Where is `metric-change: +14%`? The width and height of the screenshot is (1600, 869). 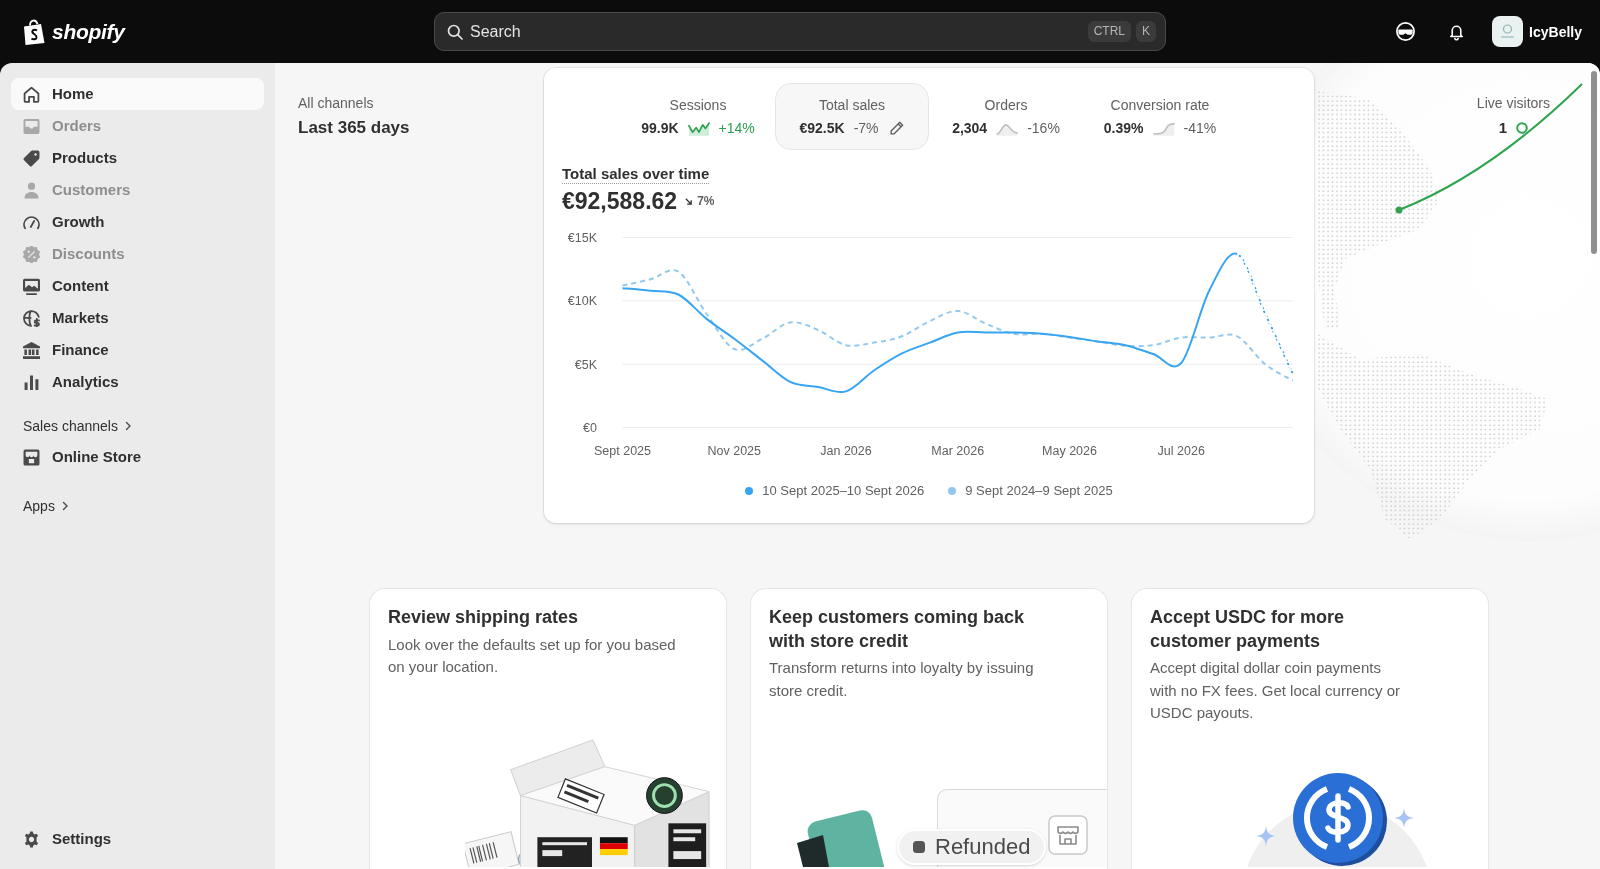
metric-change: +14% is located at coordinates (736, 128).